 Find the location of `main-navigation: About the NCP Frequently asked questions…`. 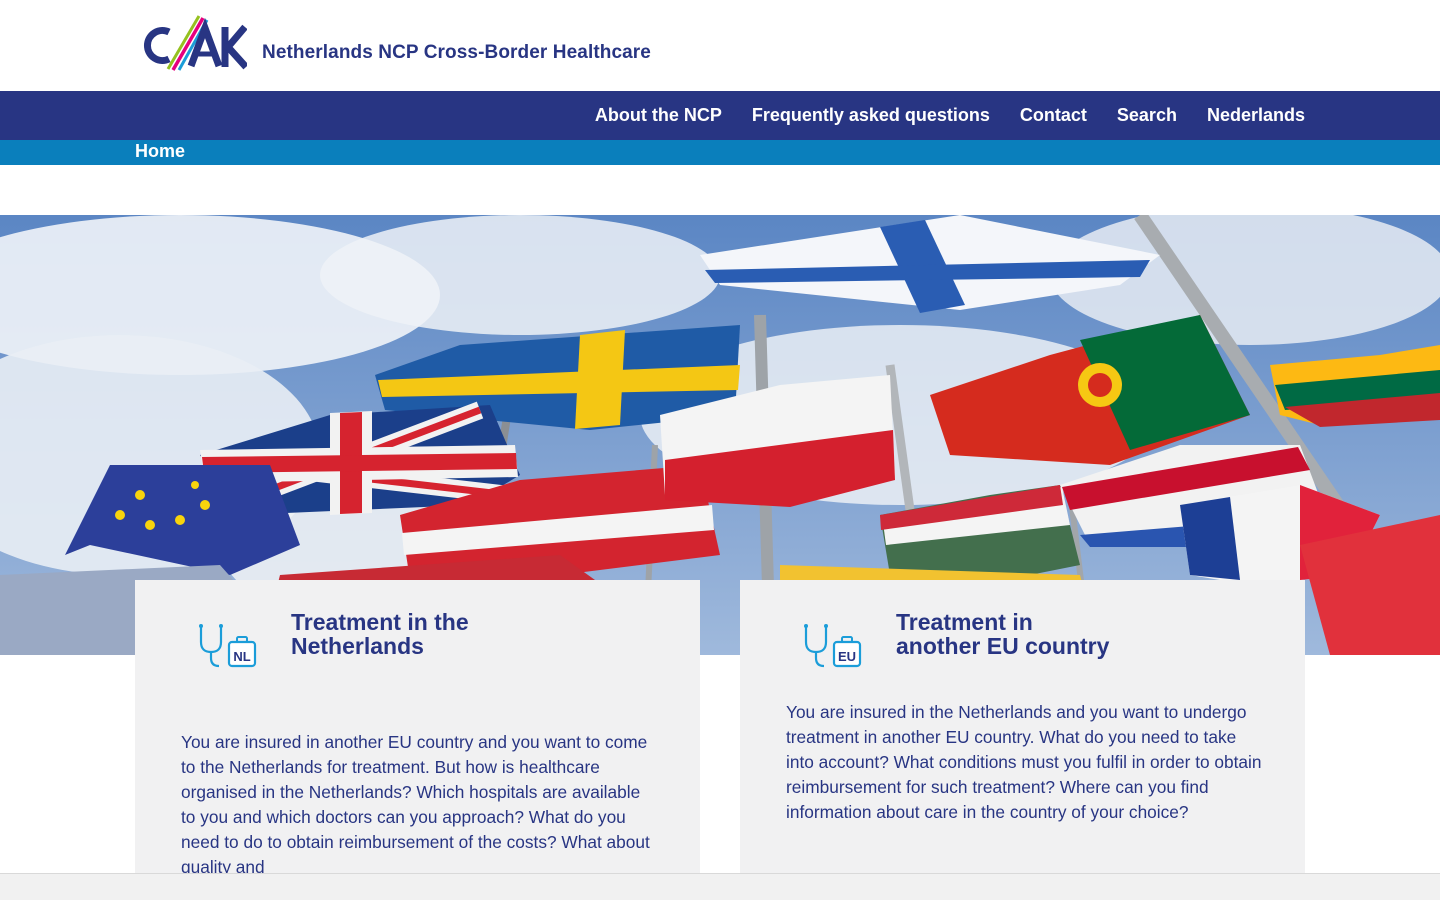

main-navigation: About the NCP Frequently asked questions… is located at coordinates (720, 115).